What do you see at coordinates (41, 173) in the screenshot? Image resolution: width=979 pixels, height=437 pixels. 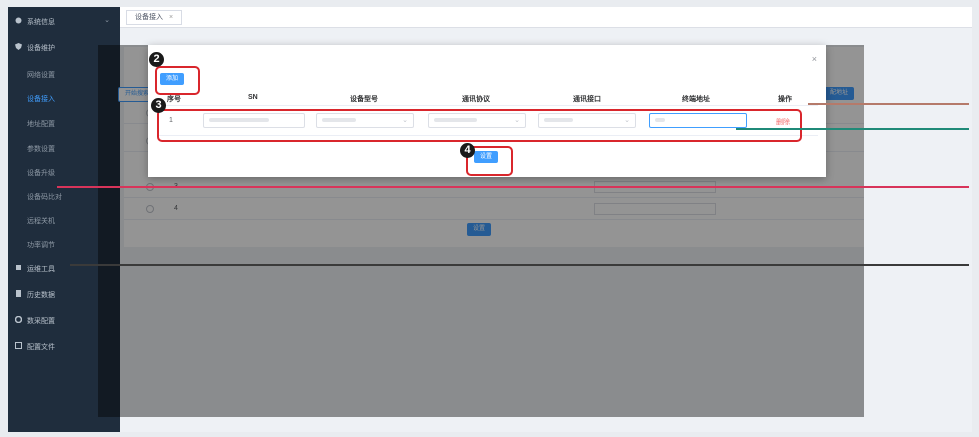 I see `sidebar-item-label: 设备升级` at bounding box center [41, 173].